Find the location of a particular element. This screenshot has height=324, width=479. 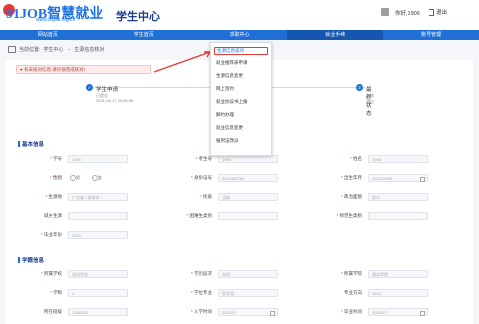

field-label-text: 学历层次 is located at coordinates (203, 273).